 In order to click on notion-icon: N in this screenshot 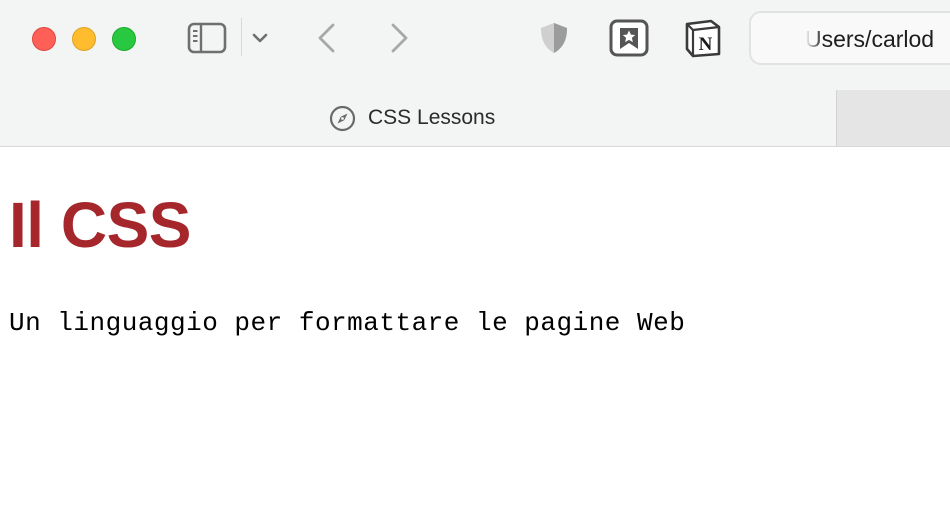, I will do `click(703, 38)`.